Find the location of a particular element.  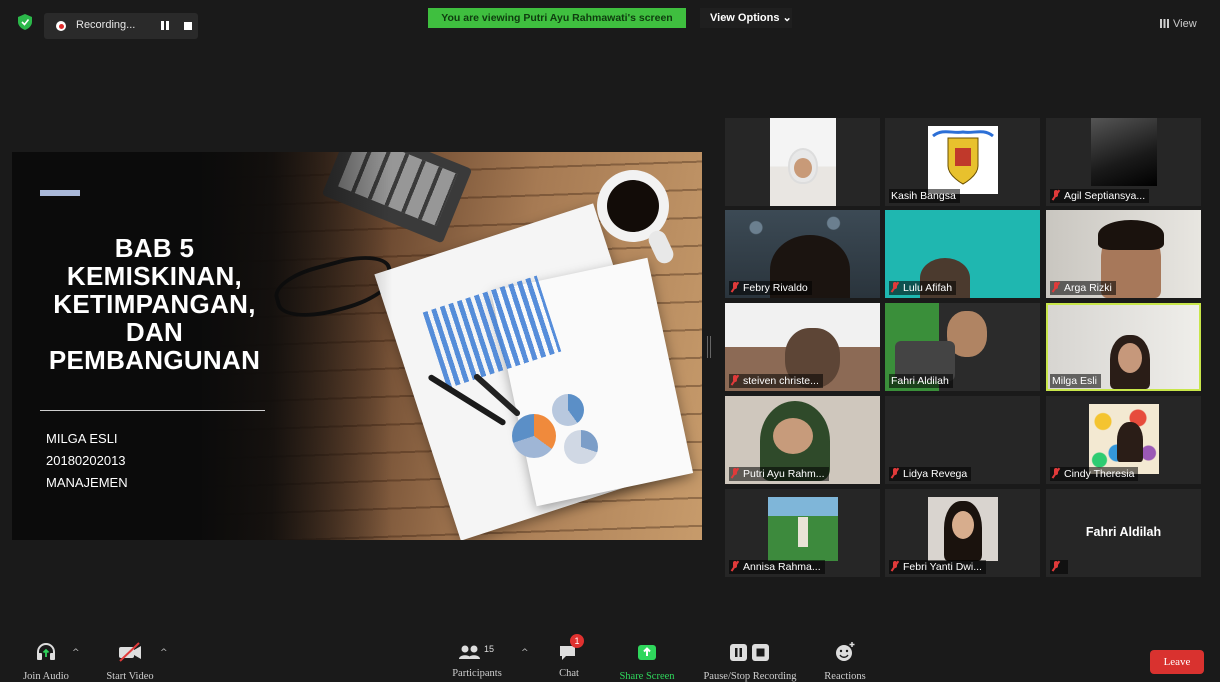

join-audio-button: Join Audio is located at coordinates (46, 661).